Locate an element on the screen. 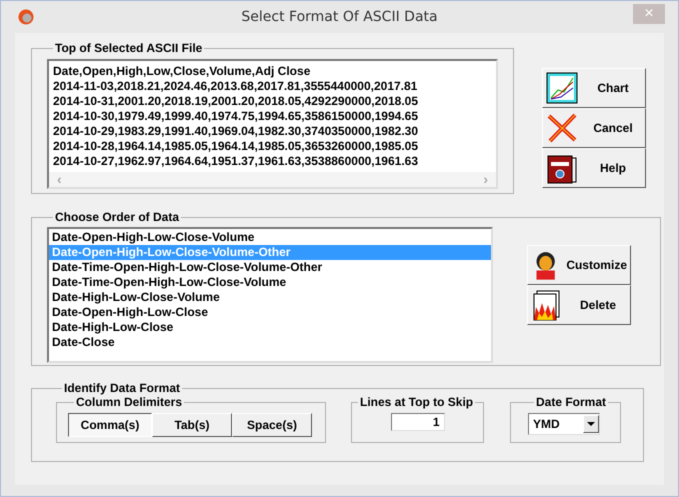  list-item: Date-High-Low-Close-Volume is located at coordinates (270, 297).